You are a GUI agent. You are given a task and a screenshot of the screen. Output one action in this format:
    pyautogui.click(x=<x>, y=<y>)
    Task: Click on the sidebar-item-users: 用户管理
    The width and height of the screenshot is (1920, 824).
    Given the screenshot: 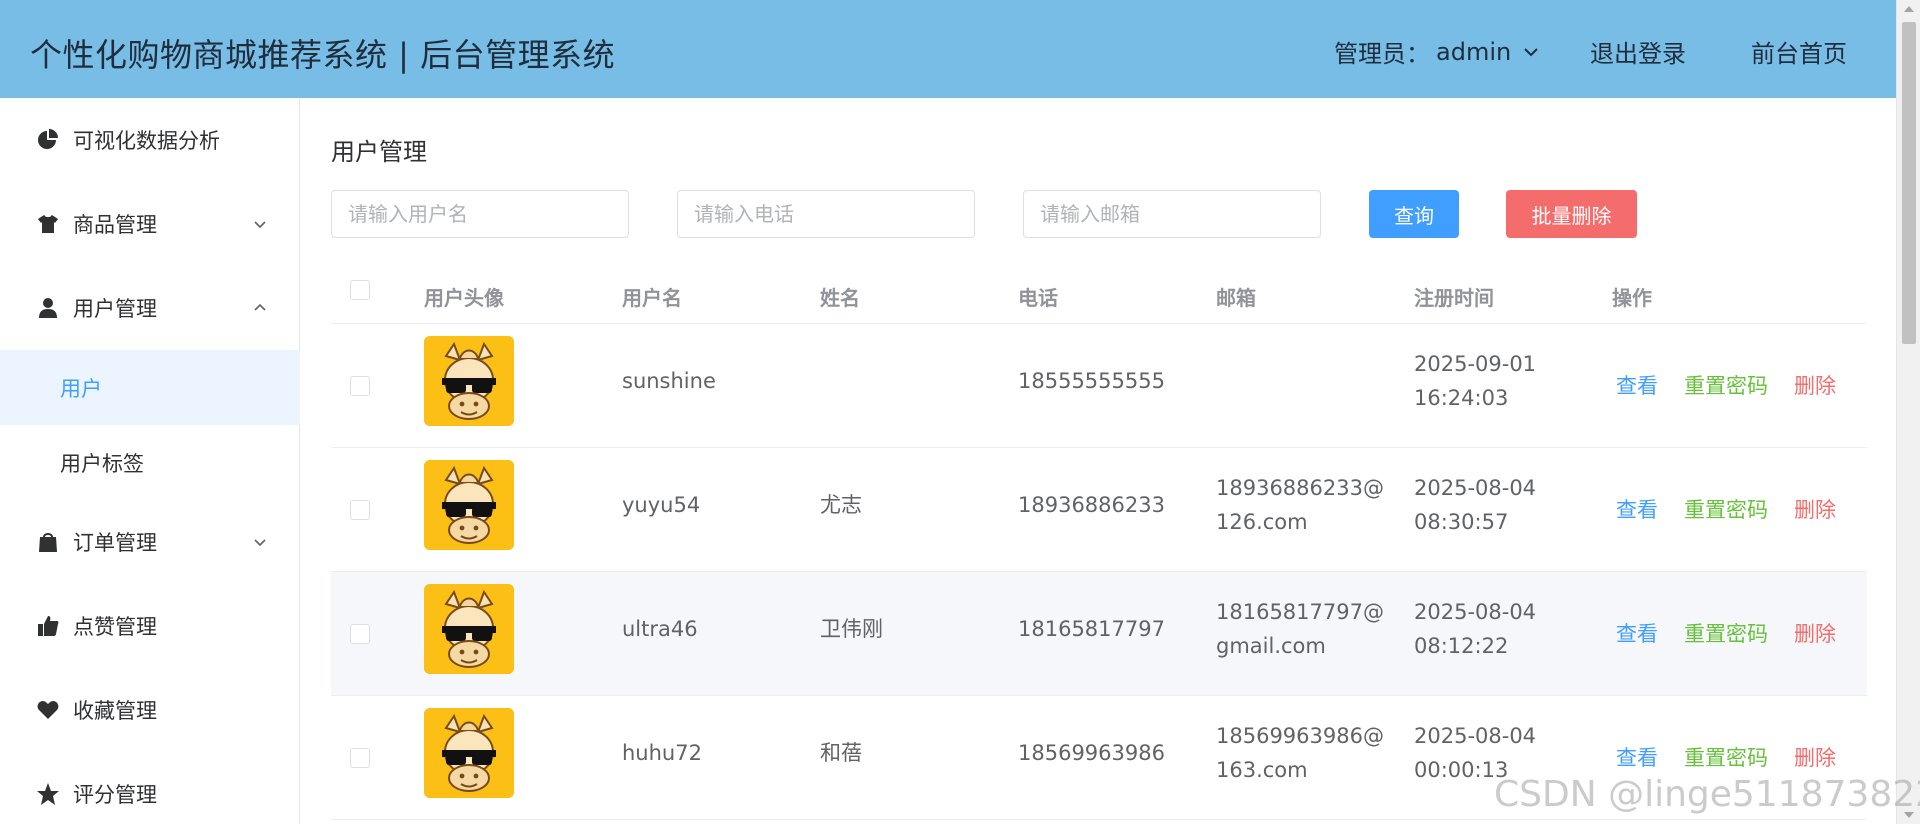 What is the action you would take?
    pyautogui.click(x=150, y=308)
    